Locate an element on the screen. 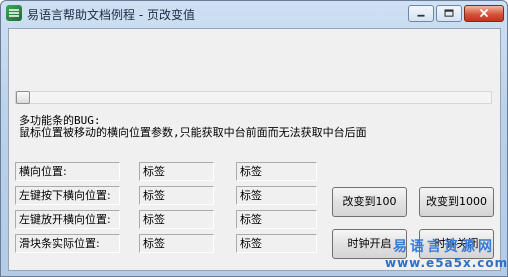  watermark-site-name: 易语言资源网 is located at coordinates (444, 247).